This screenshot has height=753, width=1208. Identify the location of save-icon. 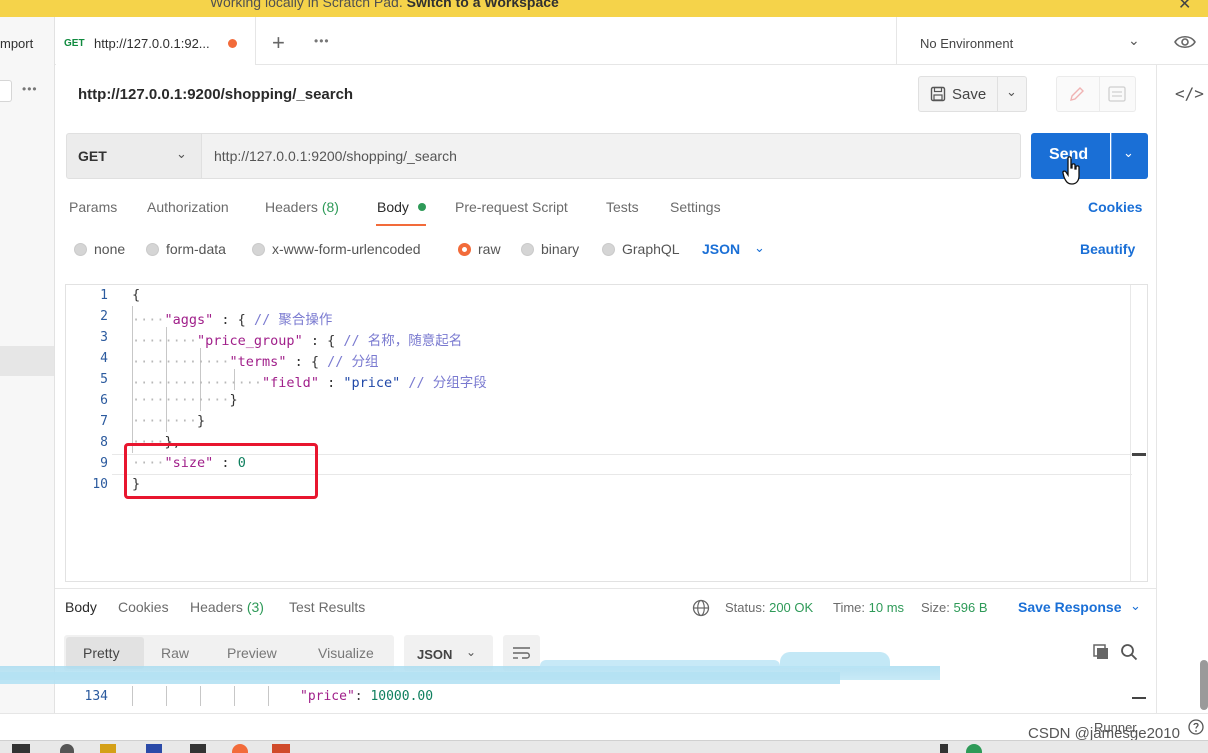
(938, 94).